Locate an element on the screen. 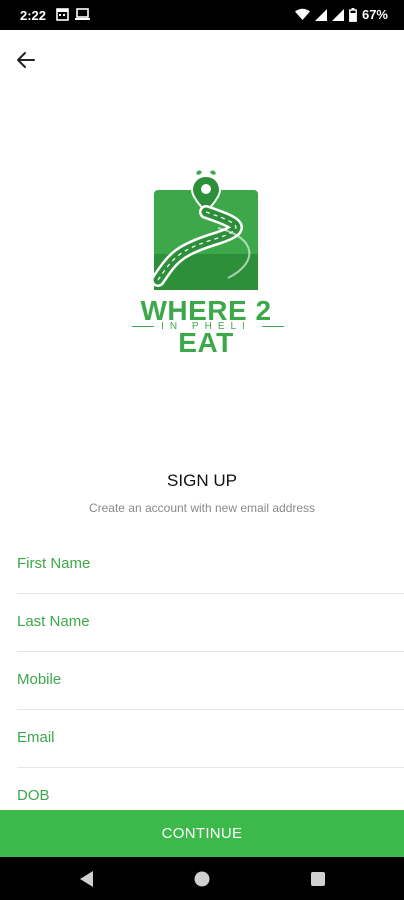  nav-recents-button is located at coordinates (318, 879).